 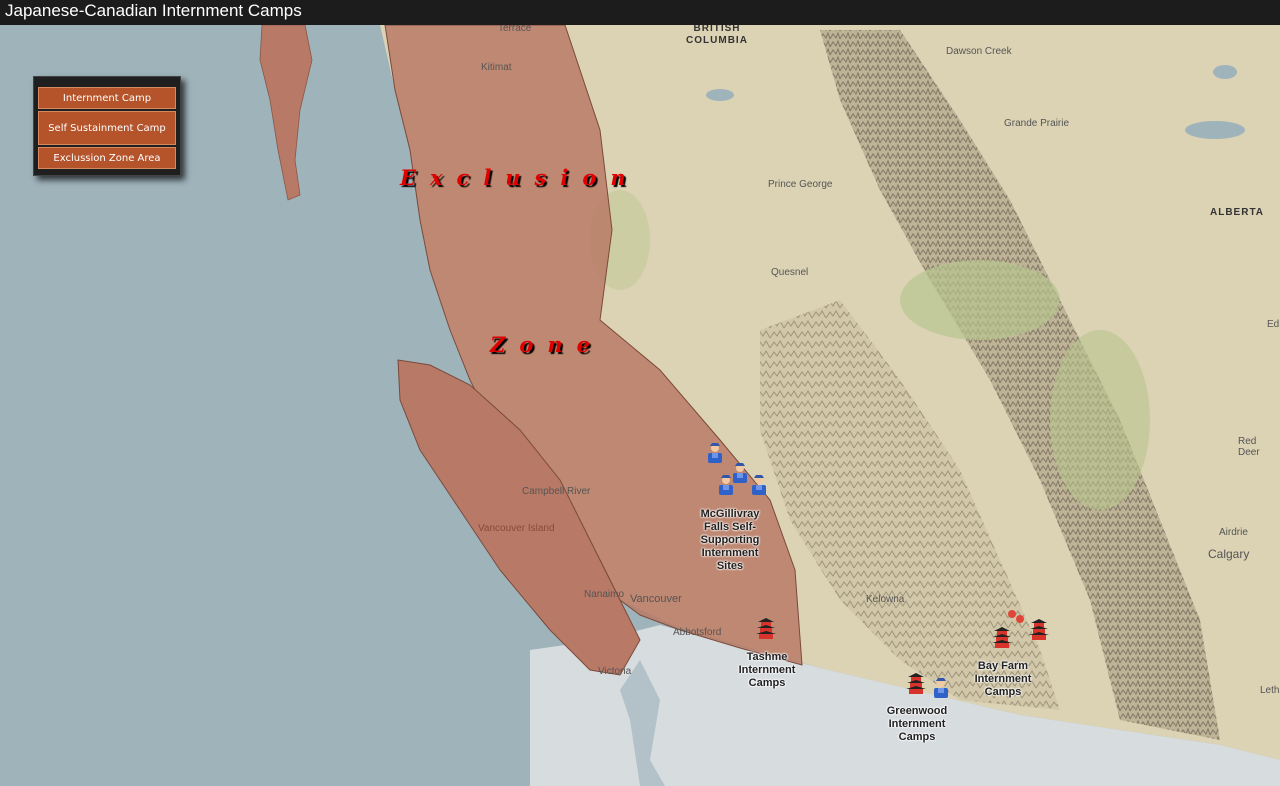 I want to click on place-vancouver-island: Vancouver Island, so click(x=516, y=528).